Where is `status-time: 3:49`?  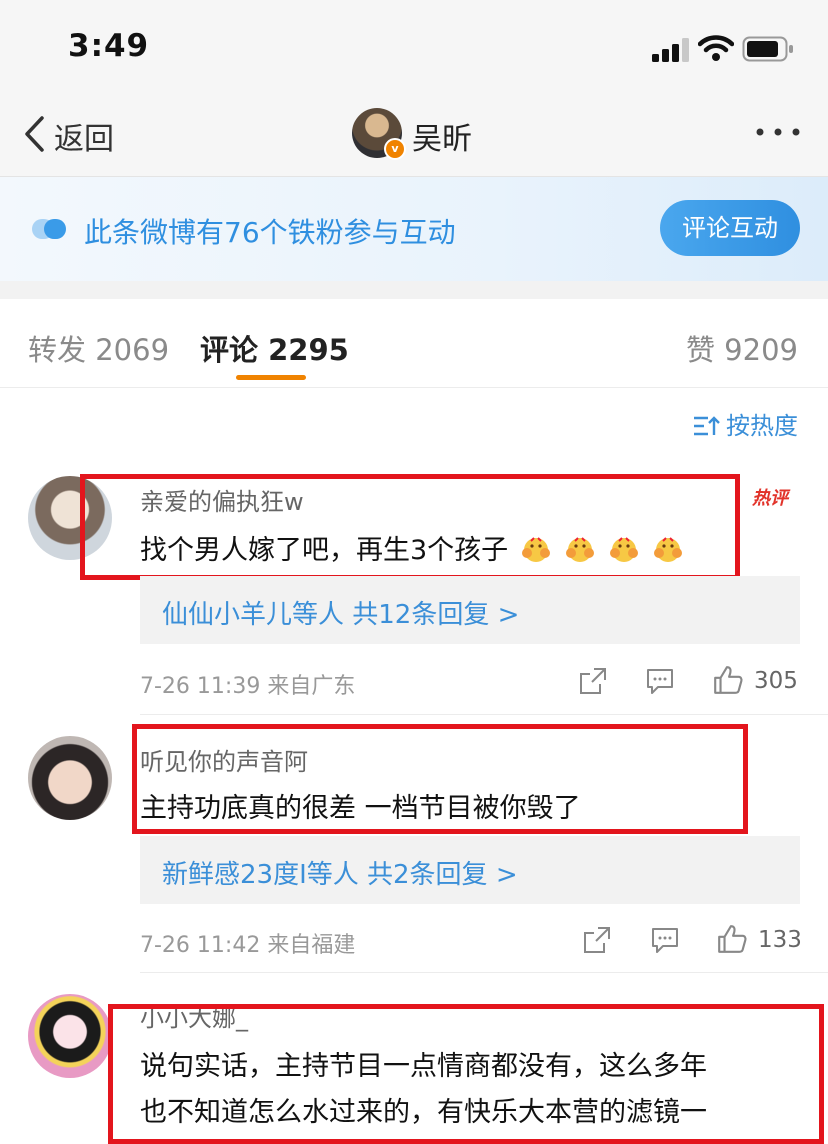
status-time: 3:49 is located at coordinates (109, 46).